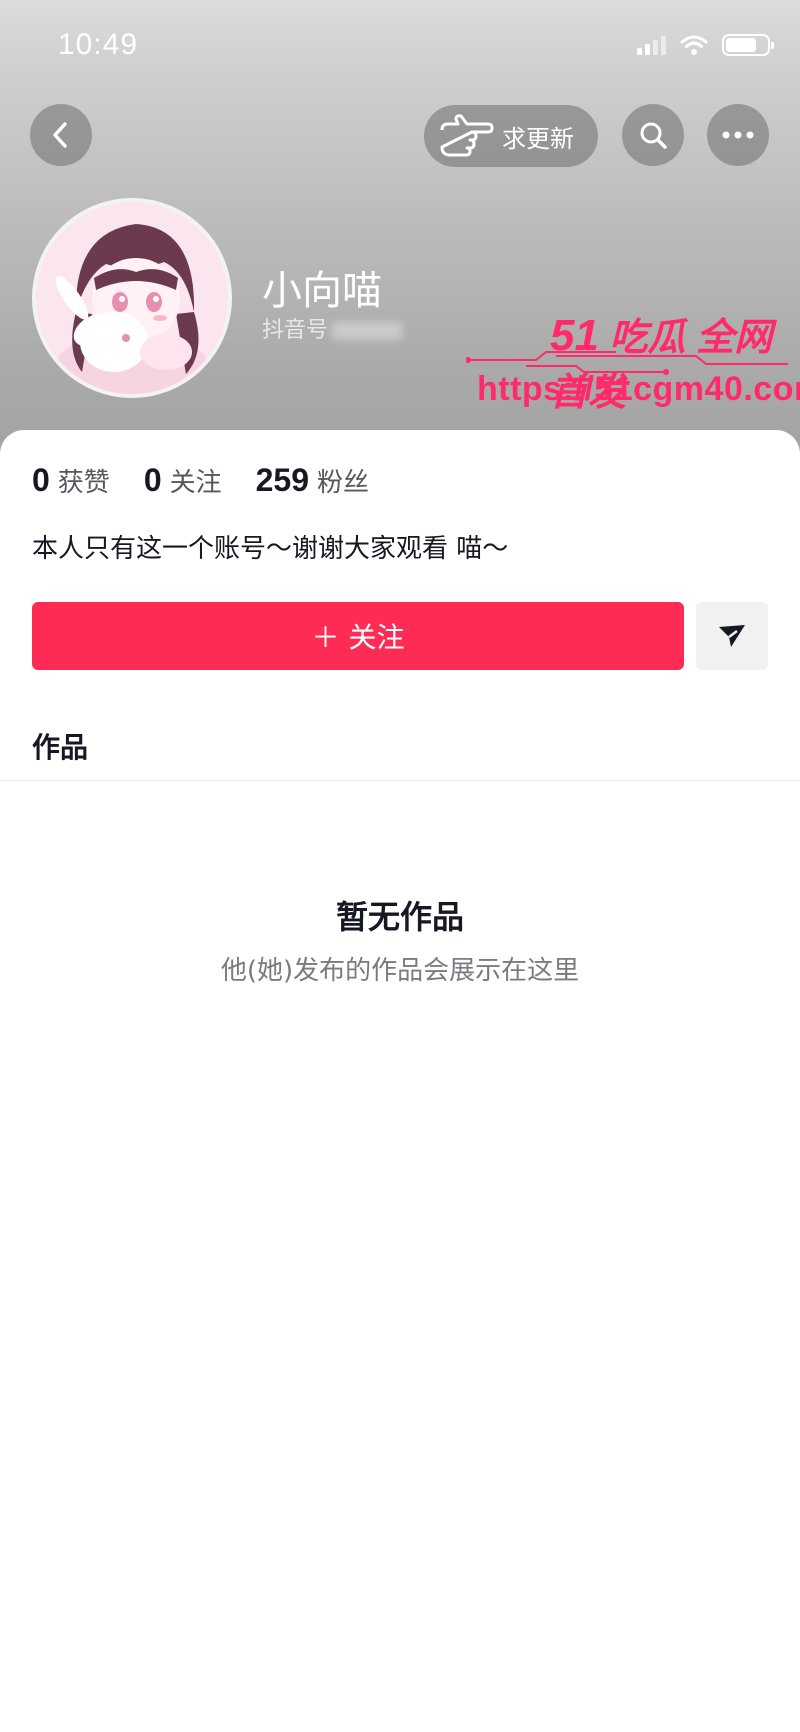 The width and height of the screenshot is (800, 1732). I want to click on stat-likes-label: 获赞, so click(83, 483).